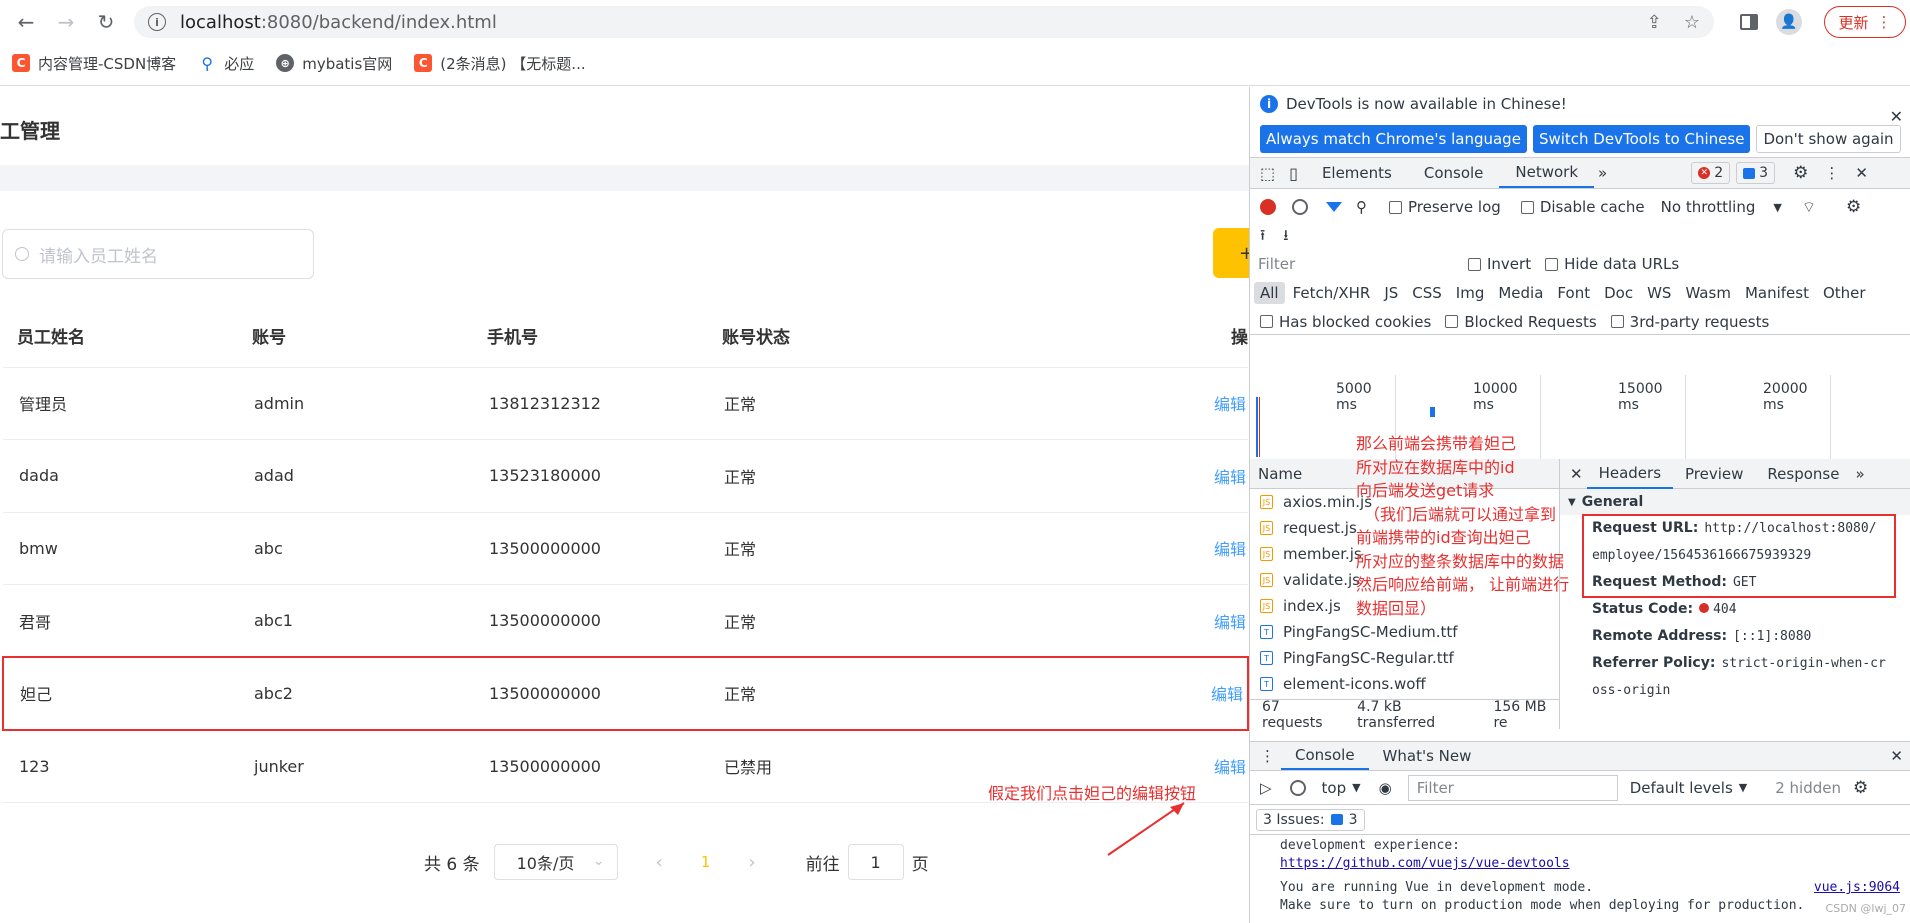 The image size is (1910, 923). What do you see at coordinates (1681, 788) in the screenshot?
I see `log-levels-select: Default levels` at bounding box center [1681, 788].